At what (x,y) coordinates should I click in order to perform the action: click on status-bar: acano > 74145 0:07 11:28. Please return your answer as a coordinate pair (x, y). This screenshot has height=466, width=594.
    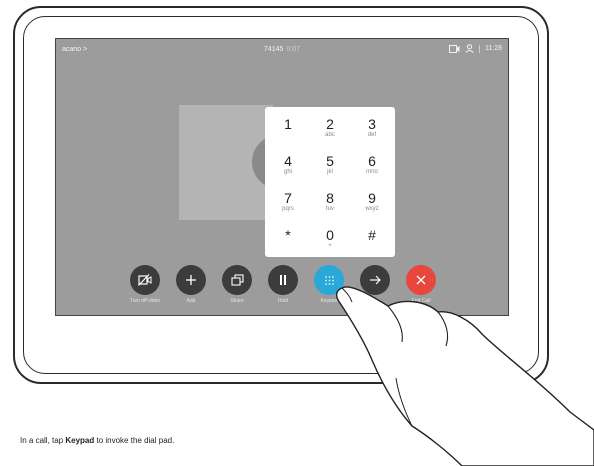
    Looking at the image, I should click on (282, 50).